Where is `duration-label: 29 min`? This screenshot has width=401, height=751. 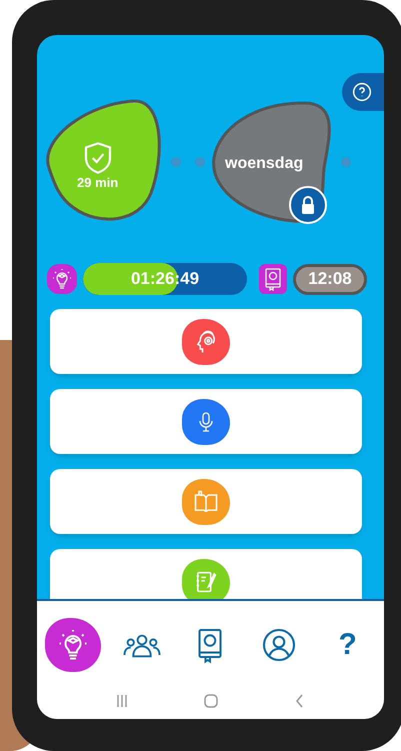 duration-label: 29 min is located at coordinates (97, 182).